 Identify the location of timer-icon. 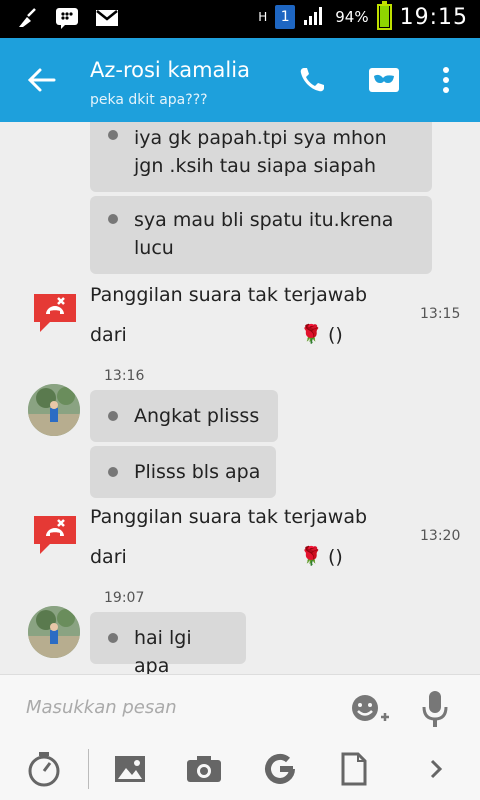
(44, 769).